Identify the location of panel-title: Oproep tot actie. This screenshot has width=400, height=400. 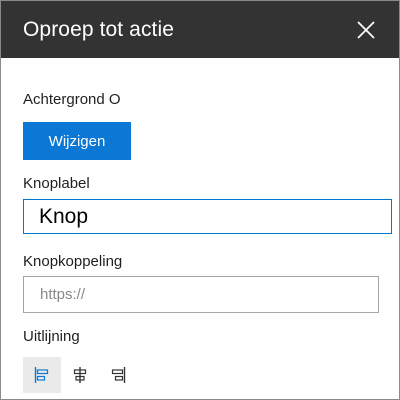
(99, 29).